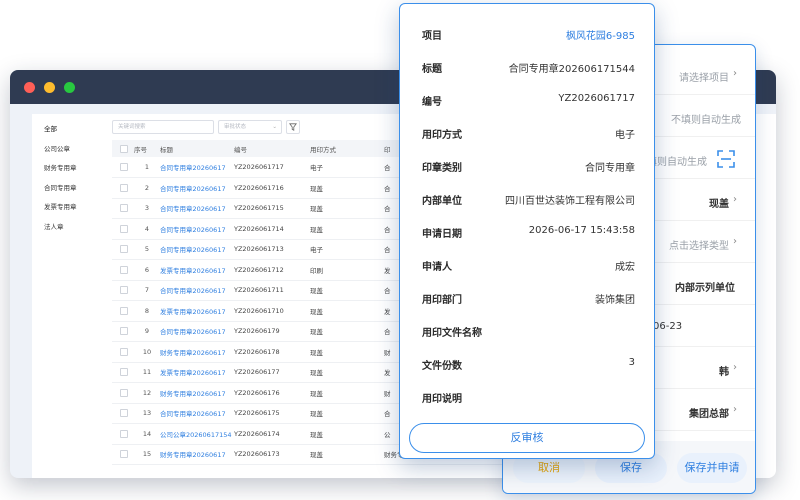 The height and width of the screenshot is (500, 800). I want to click on detail-project-link: 枫风花园6-985, so click(600, 34).